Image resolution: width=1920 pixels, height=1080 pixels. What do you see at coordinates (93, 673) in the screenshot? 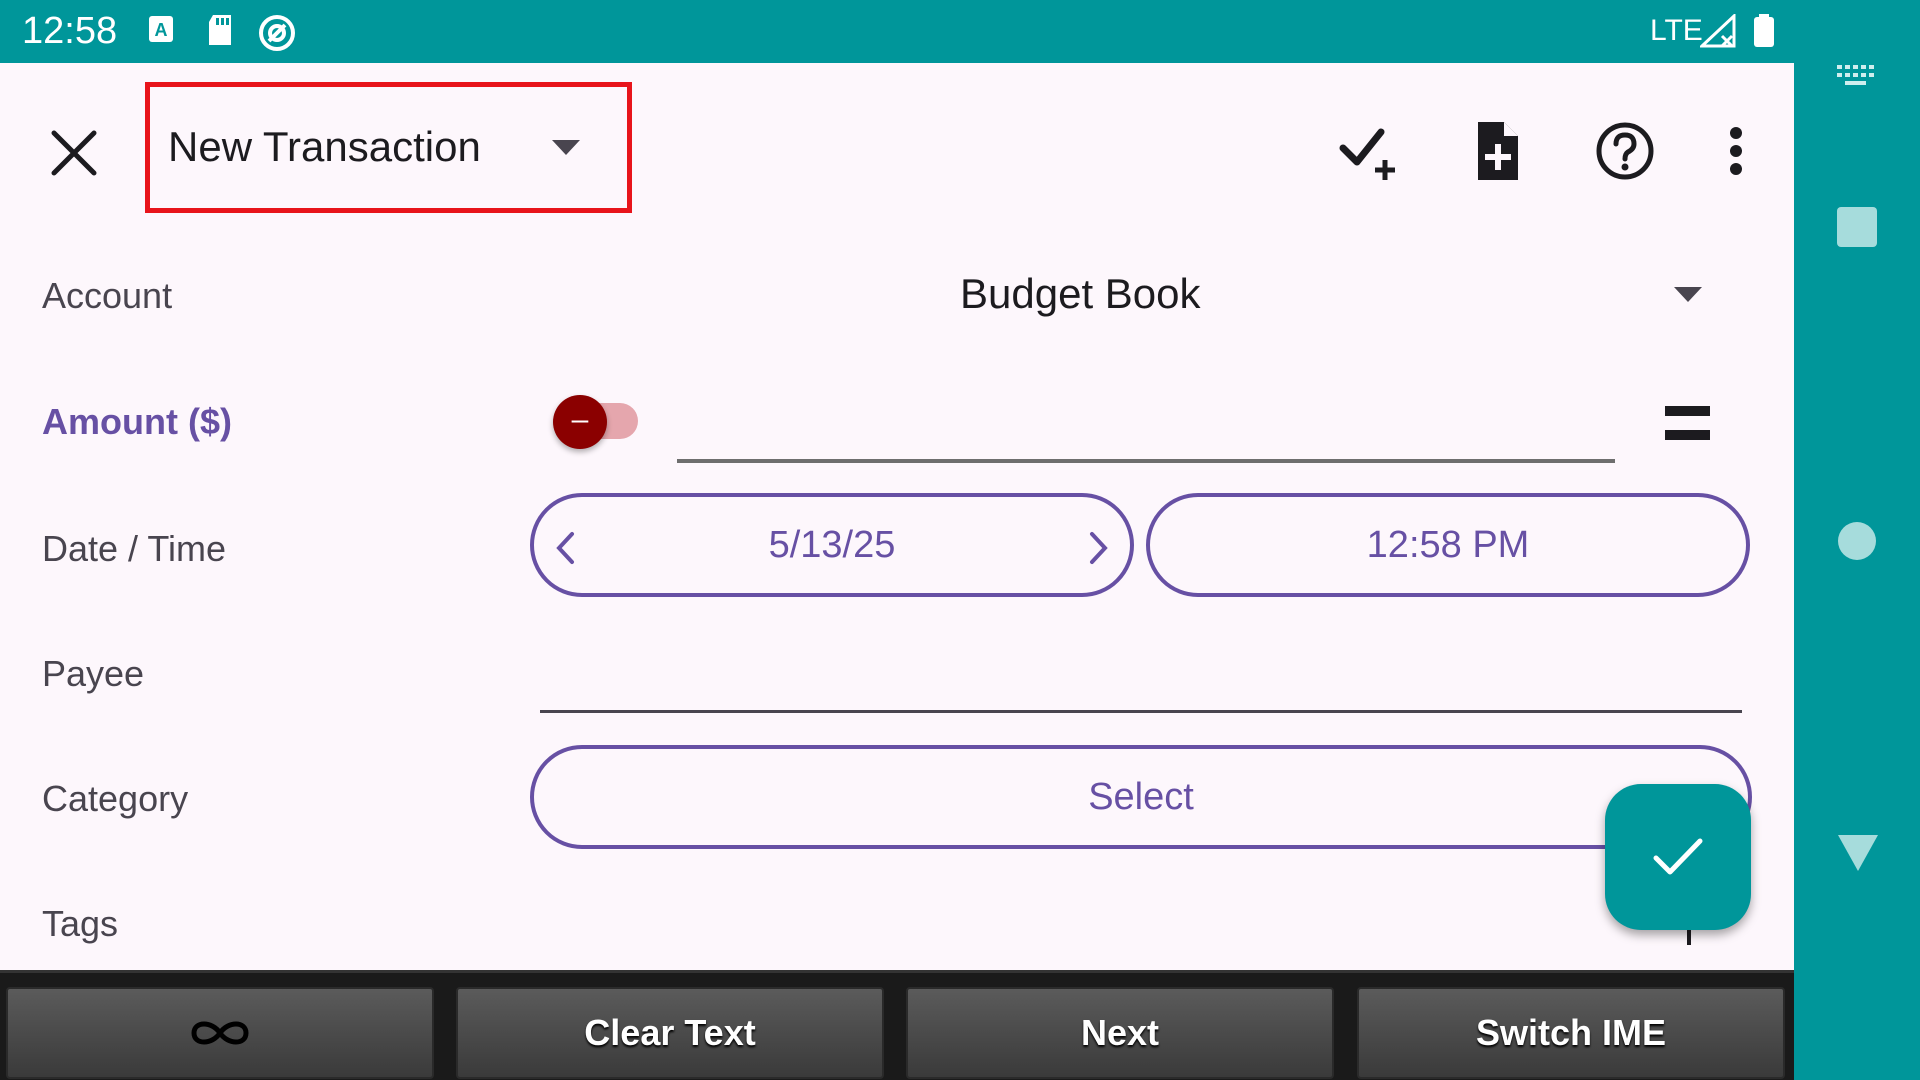
I see `payee-label: Payee` at bounding box center [93, 673].